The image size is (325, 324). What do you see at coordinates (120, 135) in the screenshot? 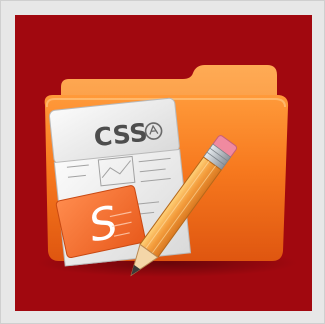
I see `sheet-title-front: CSS` at bounding box center [120, 135].